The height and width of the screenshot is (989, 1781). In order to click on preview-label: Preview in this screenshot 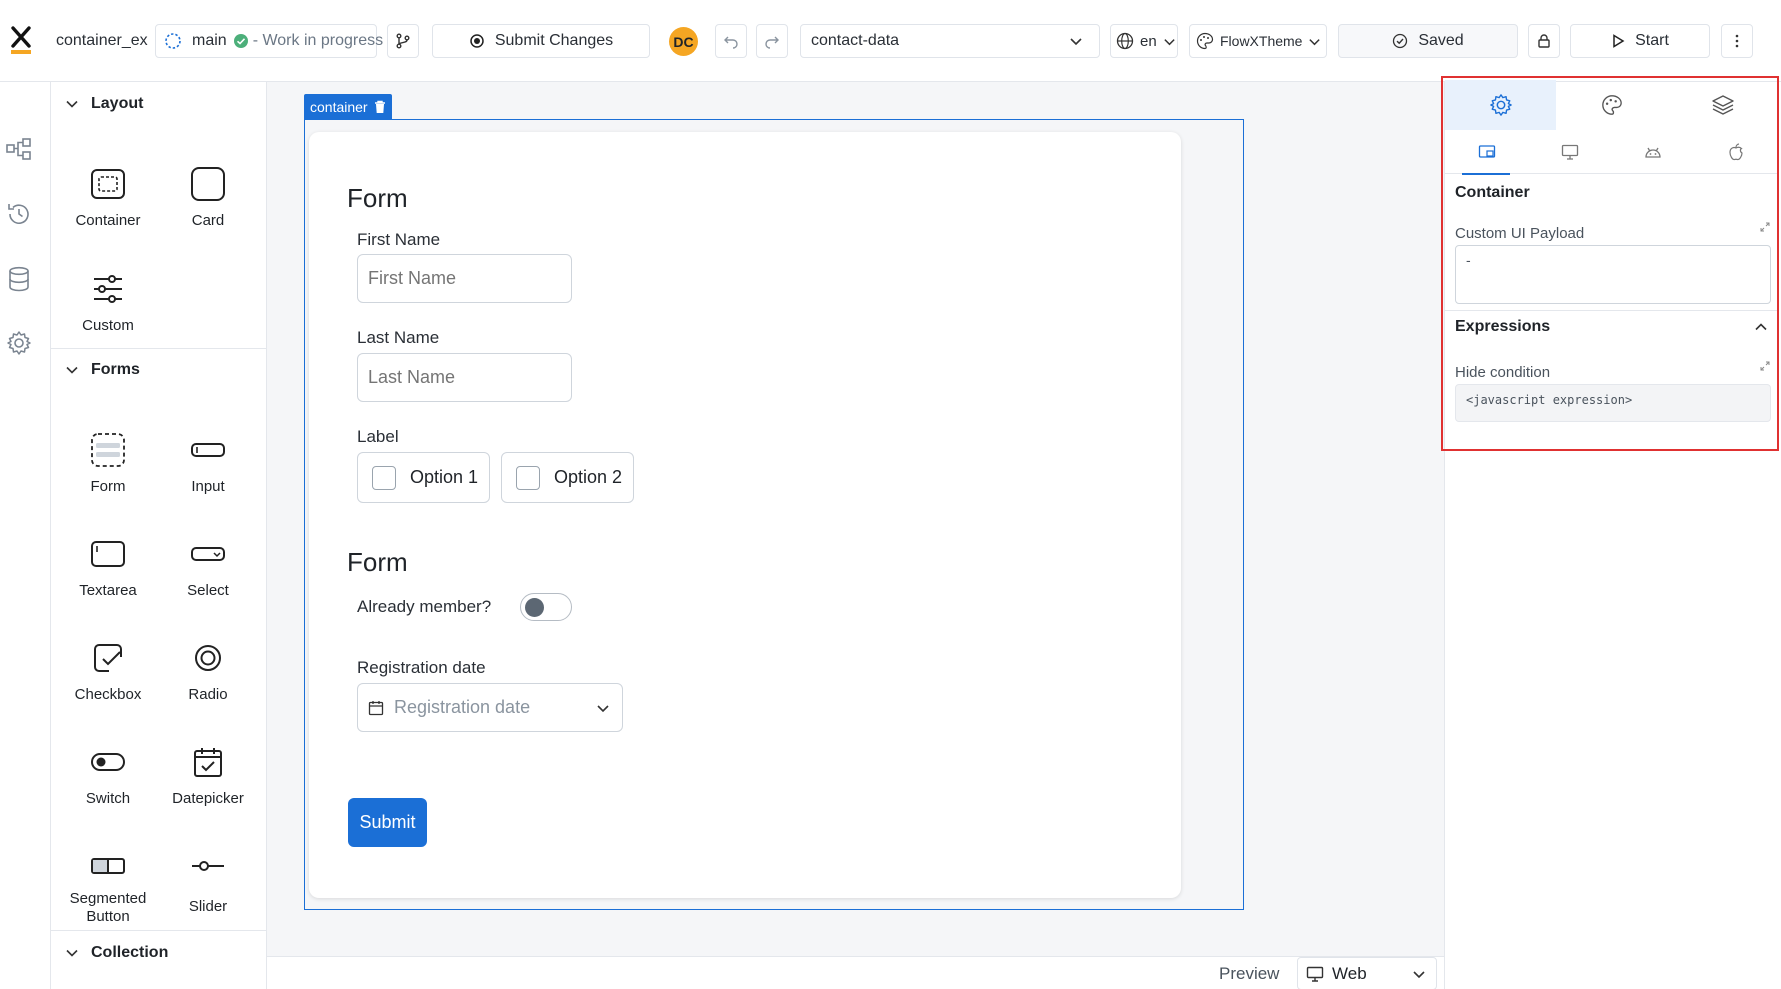, I will do `click(1249, 973)`.